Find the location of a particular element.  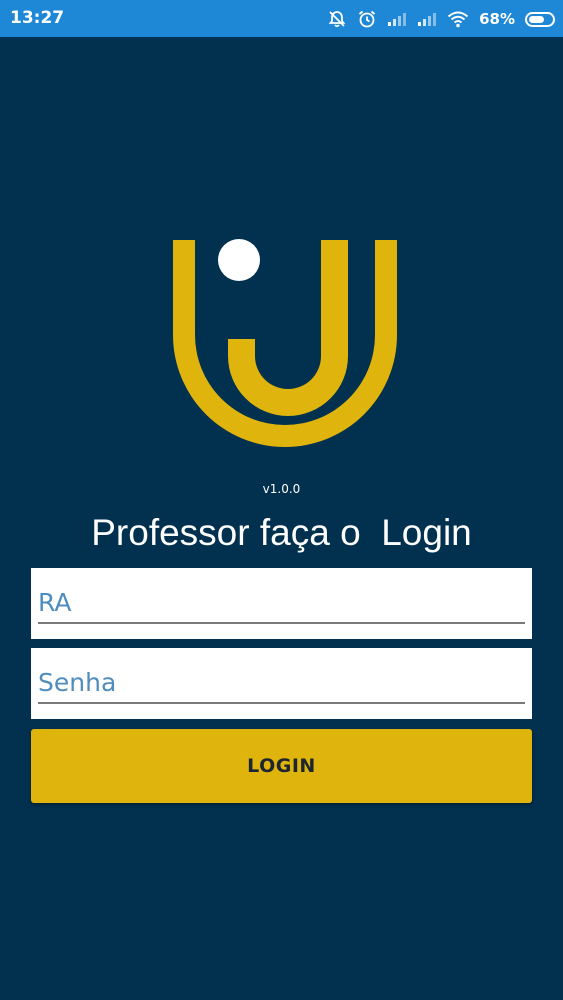

logo-icon is located at coordinates (285, 343).